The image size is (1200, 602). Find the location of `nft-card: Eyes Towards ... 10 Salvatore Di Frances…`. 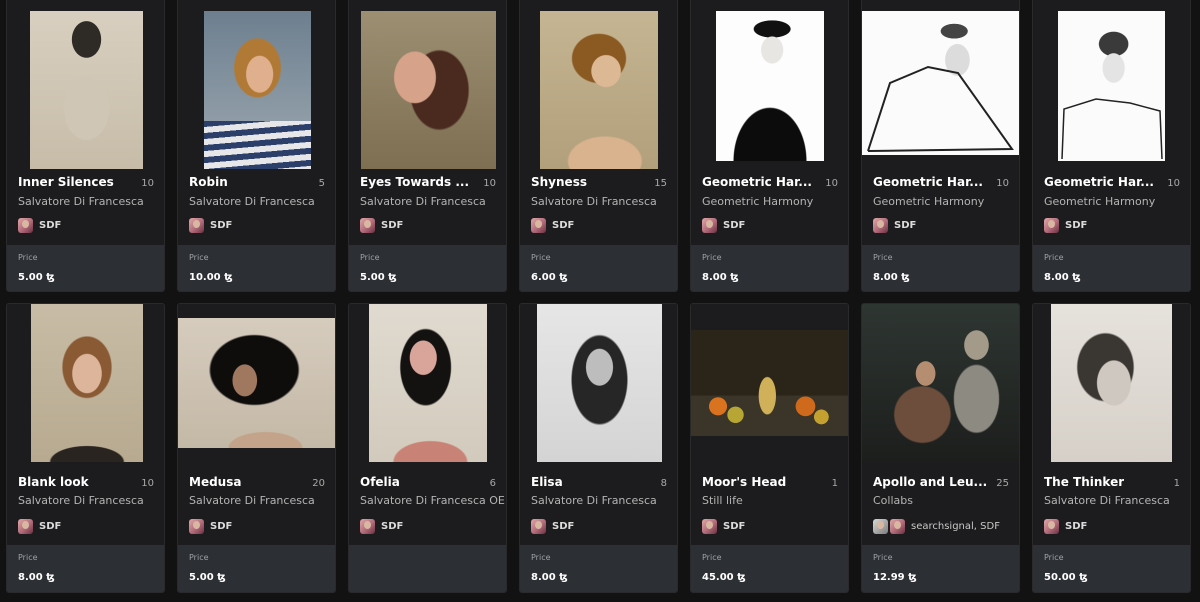

nft-card: Eyes Towards ... 10 Salvatore Di Frances… is located at coordinates (427, 146).